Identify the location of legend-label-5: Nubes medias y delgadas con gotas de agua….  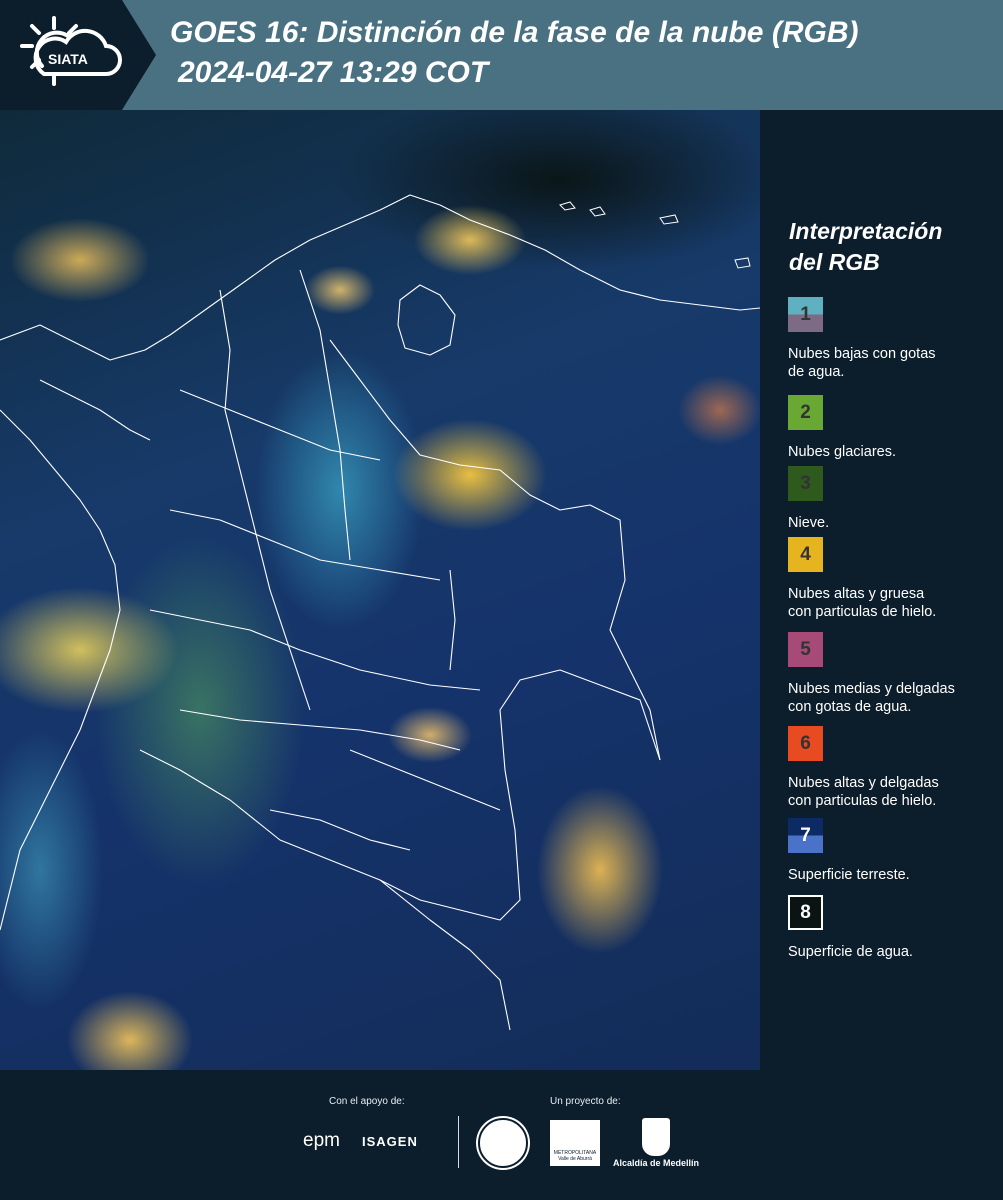
(894, 698).